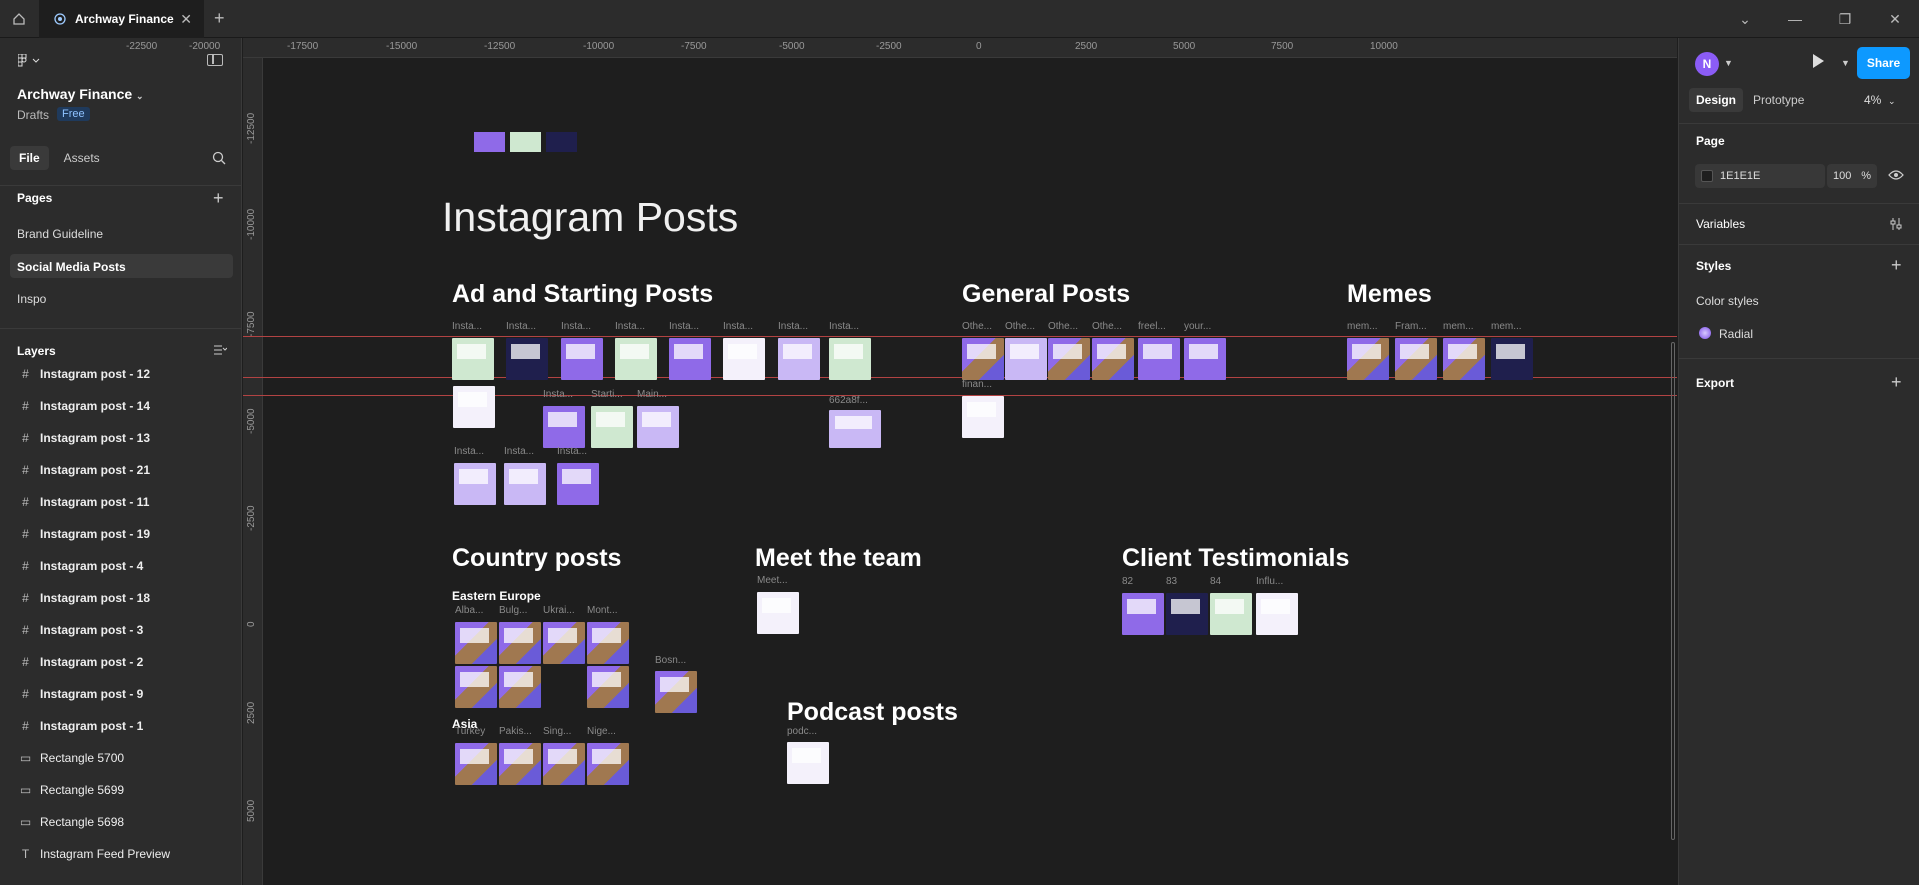 The height and width of the screenshot is (885, 1919). Describe the element at coordinates (121, 854) in the screenshot. I see `layer-item: T Instagram Feed Preview` at that location.